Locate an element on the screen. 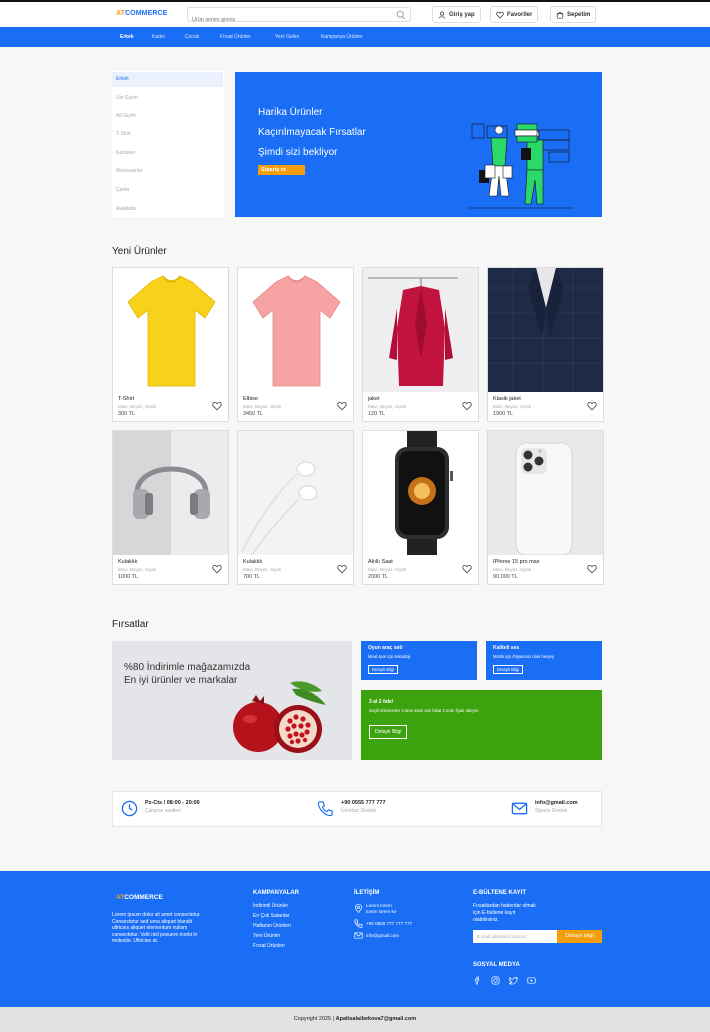  header: ATCOMMERCE Giriş yap Favoriler Sepetim is located at coordinates (355, 14).